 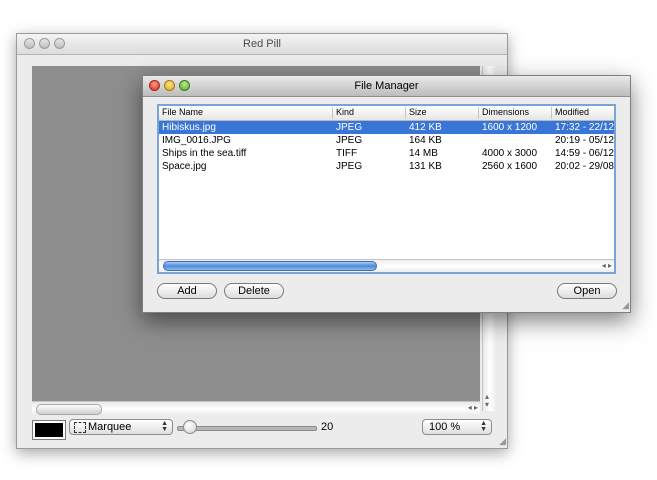 I want to click on window-title: Red Pill, so click(x=262, y=44).